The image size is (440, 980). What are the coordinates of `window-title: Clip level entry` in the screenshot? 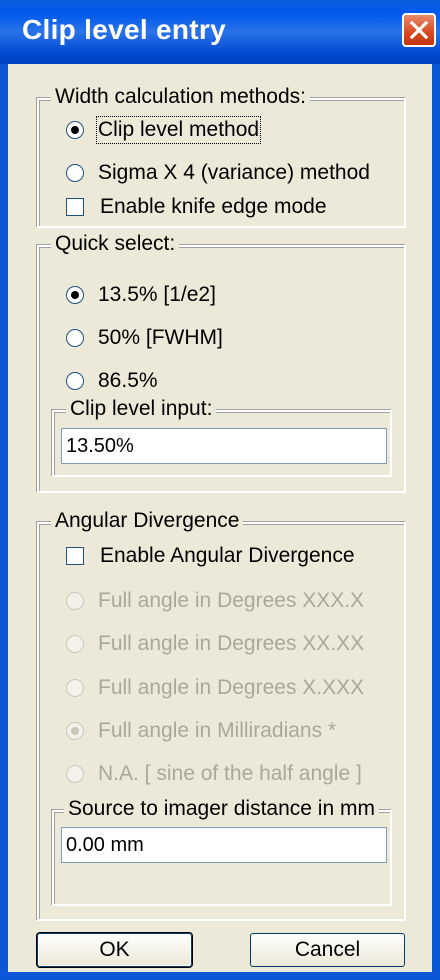 It's located at (124, 29).